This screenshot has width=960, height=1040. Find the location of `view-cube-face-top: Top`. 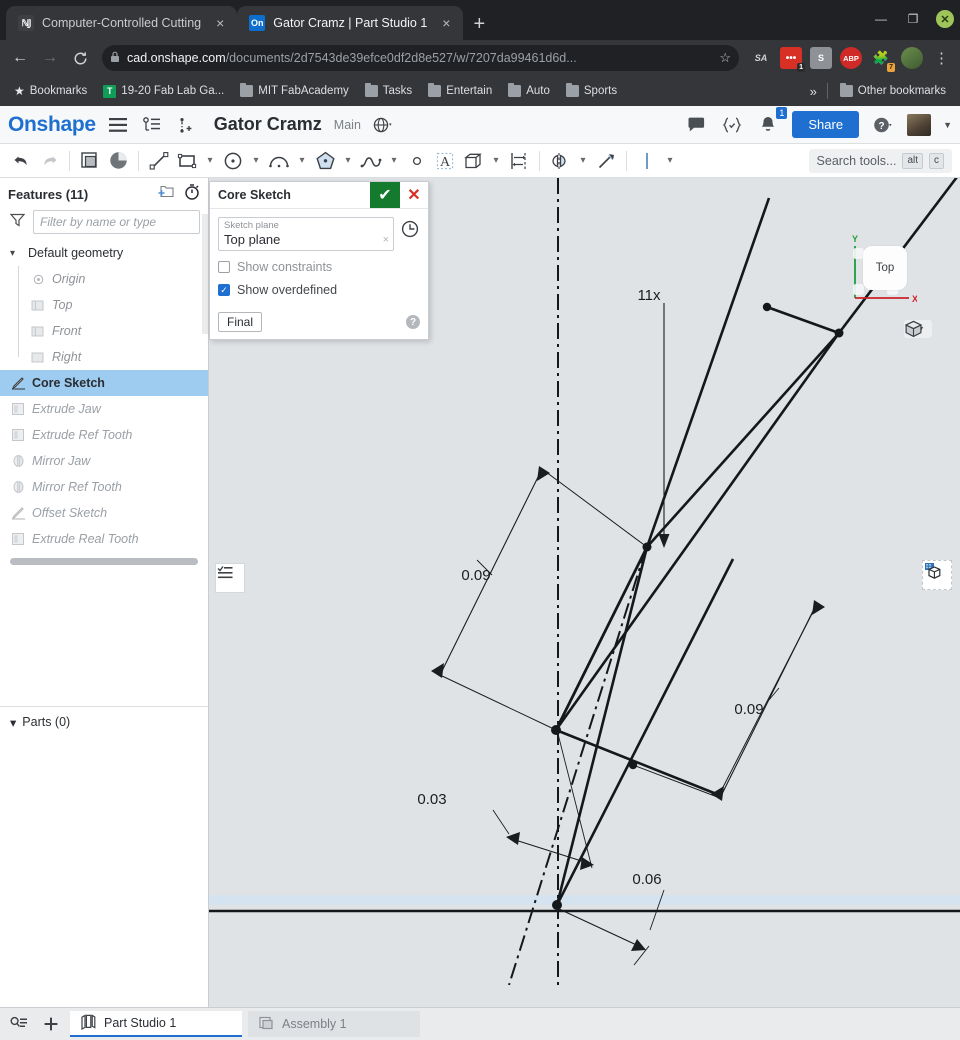

view-cube-face-top: Top is located at coordinates (885, 268).